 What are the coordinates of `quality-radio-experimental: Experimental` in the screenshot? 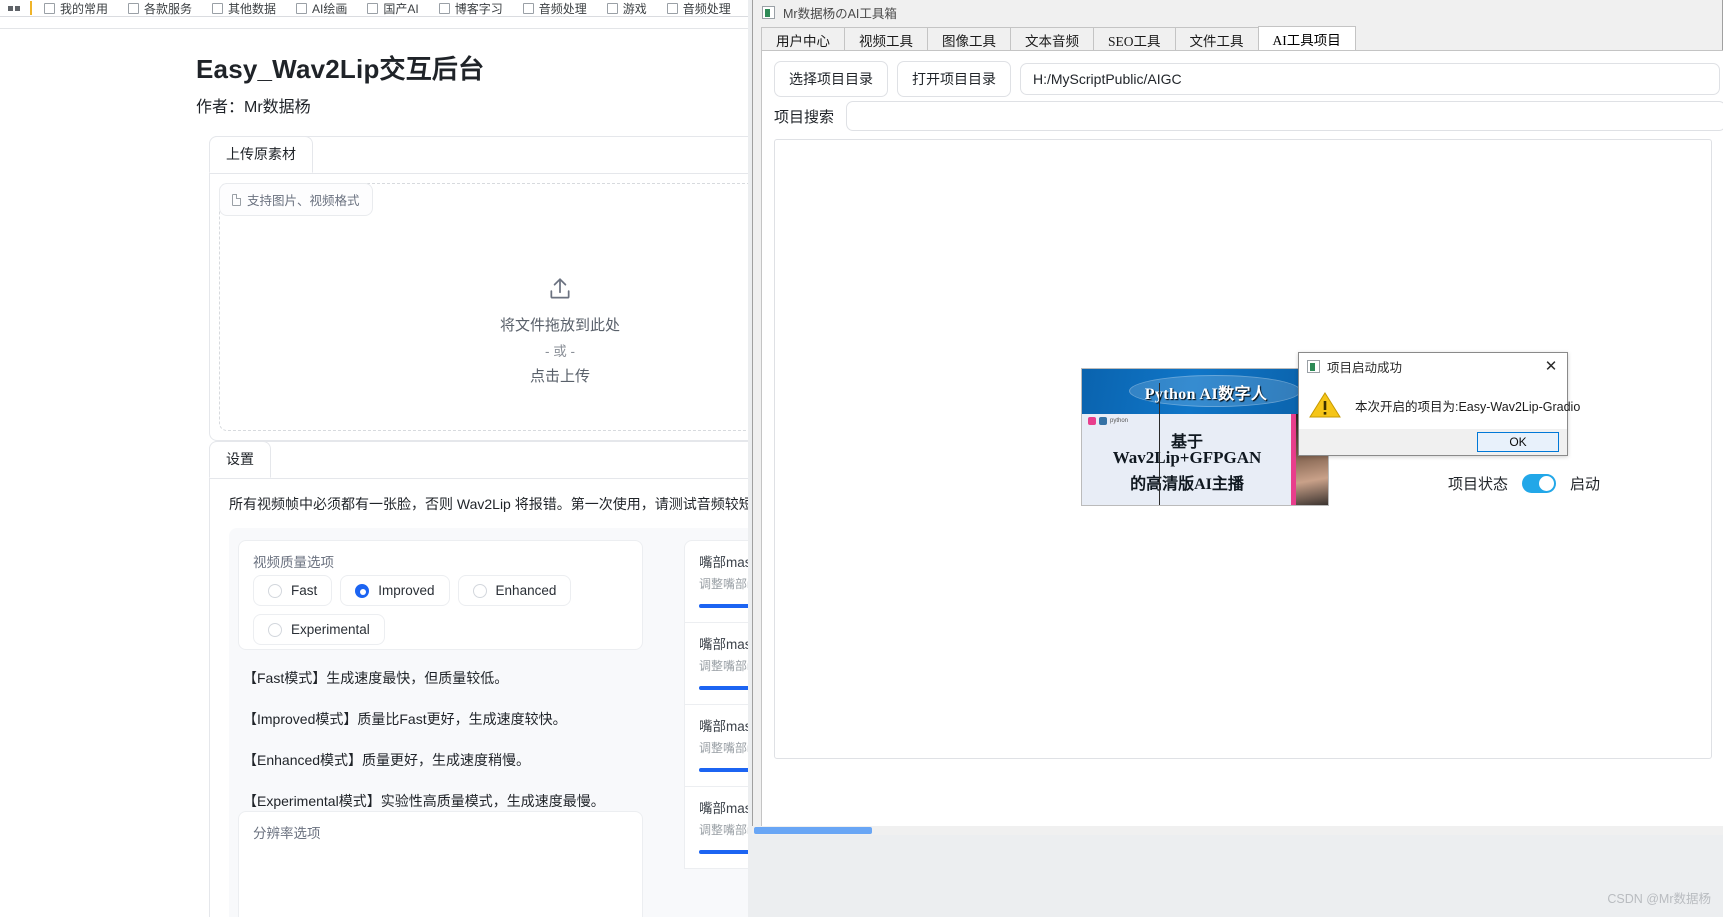 It's located at (319, 629).